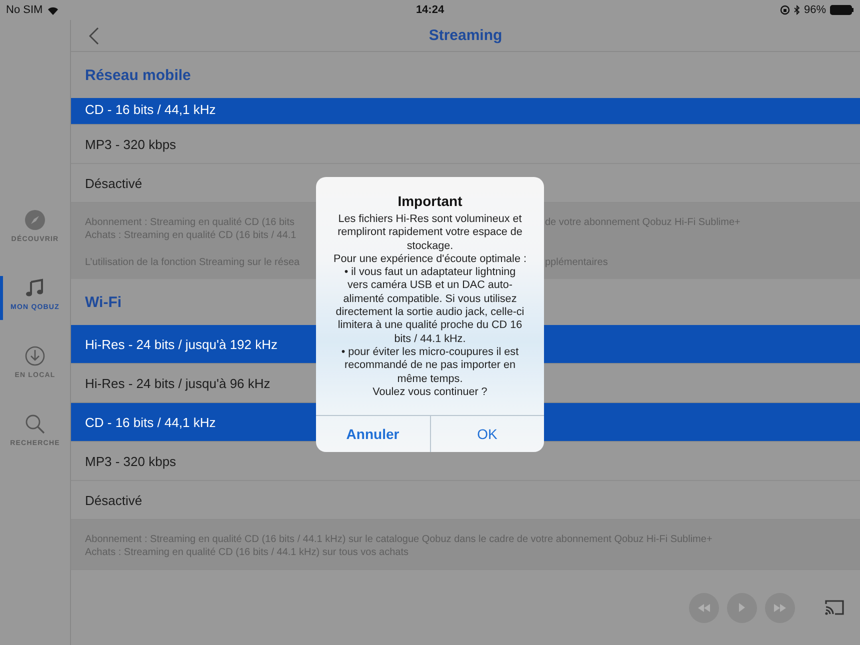  Describe the element at coordinates (138, 75) in the screenshot. I see `section-header: Réseau mobile` at that location.